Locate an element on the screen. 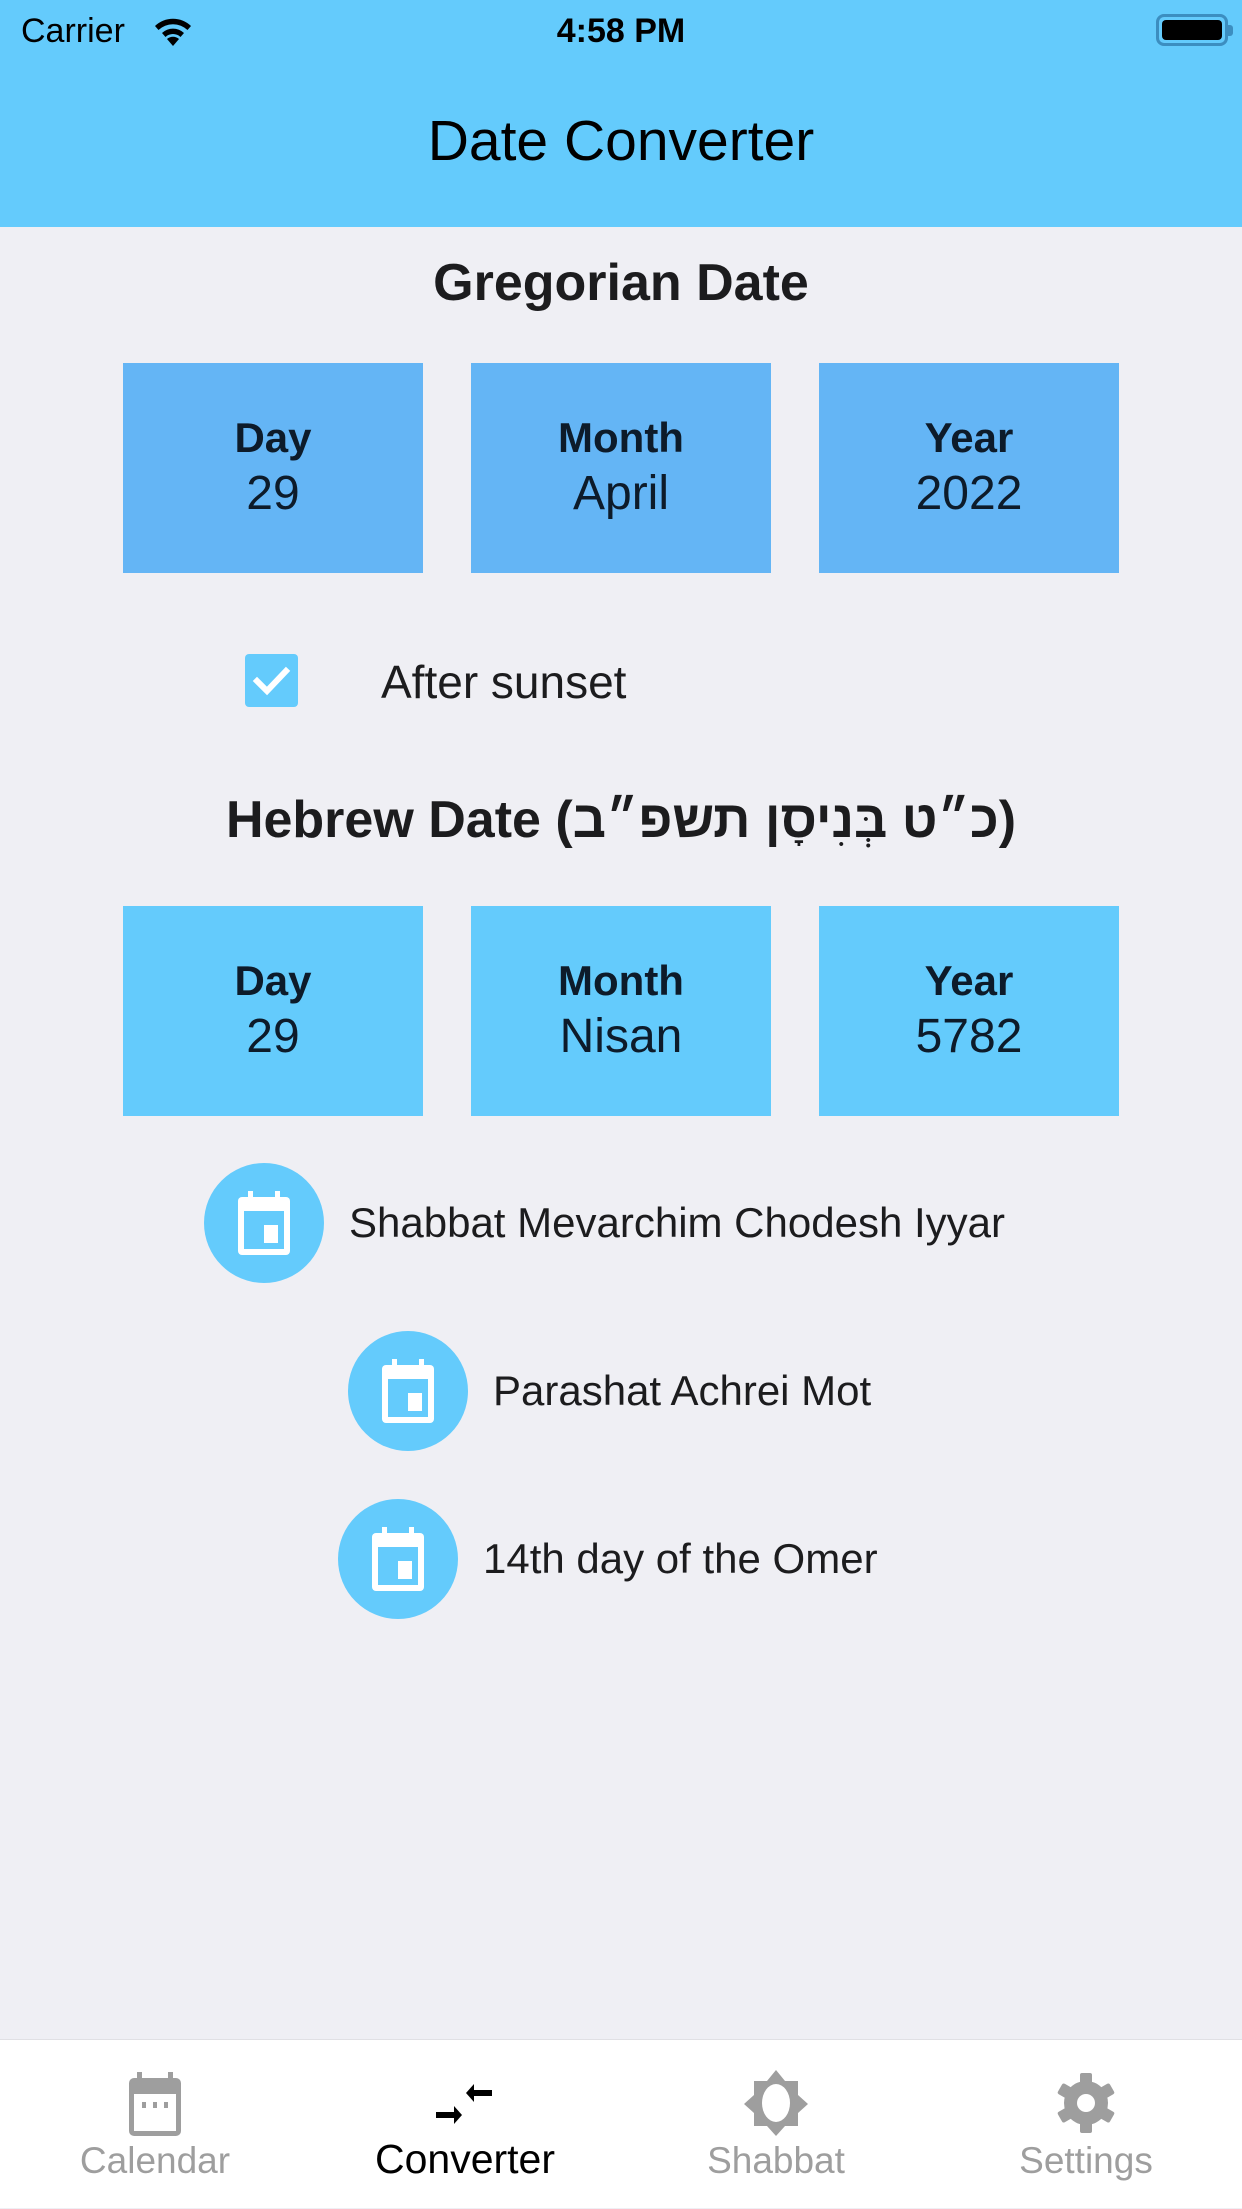 The width and height of the screenshot is (1242, 2209). tab-label: Converter is located at coordinates (464, 2159).